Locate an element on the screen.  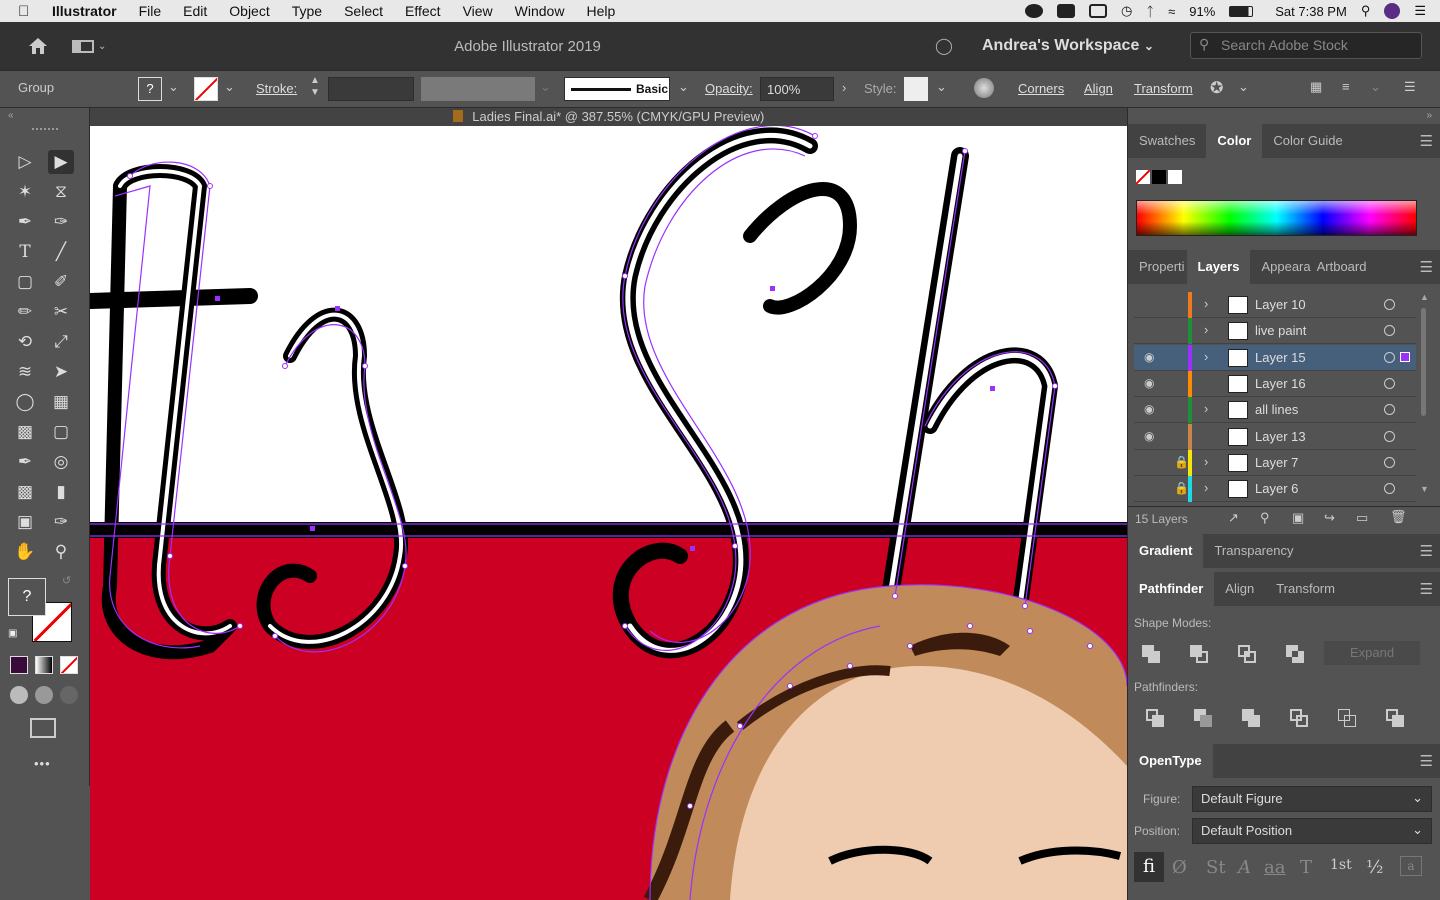
stroke-label: Stroke: is located at coordinates (276, 88).